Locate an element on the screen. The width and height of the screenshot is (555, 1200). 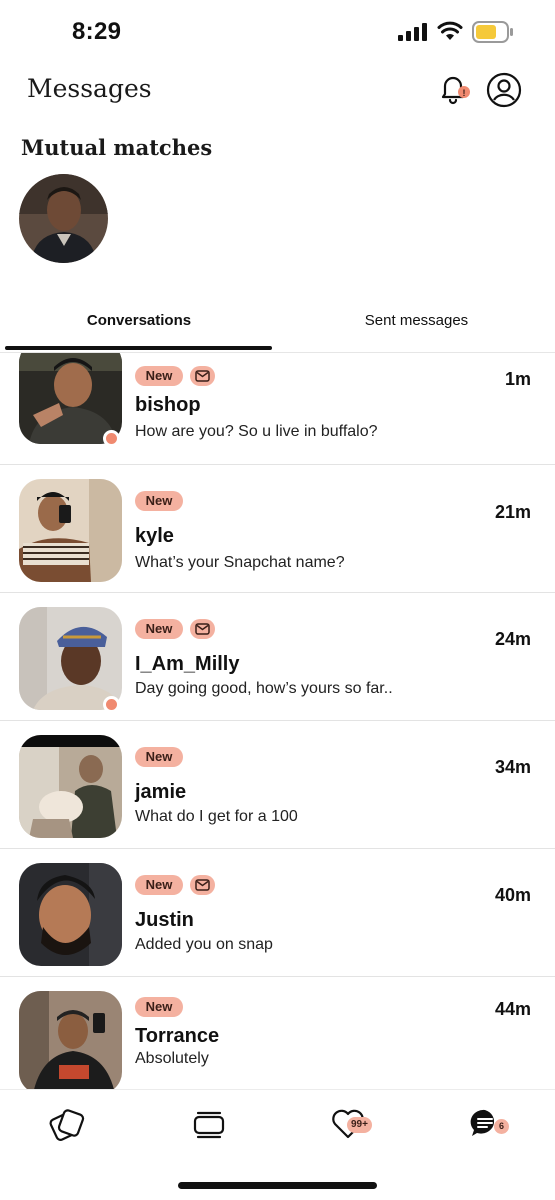
nav-standouts-button is located at coordinates (209, 1124).